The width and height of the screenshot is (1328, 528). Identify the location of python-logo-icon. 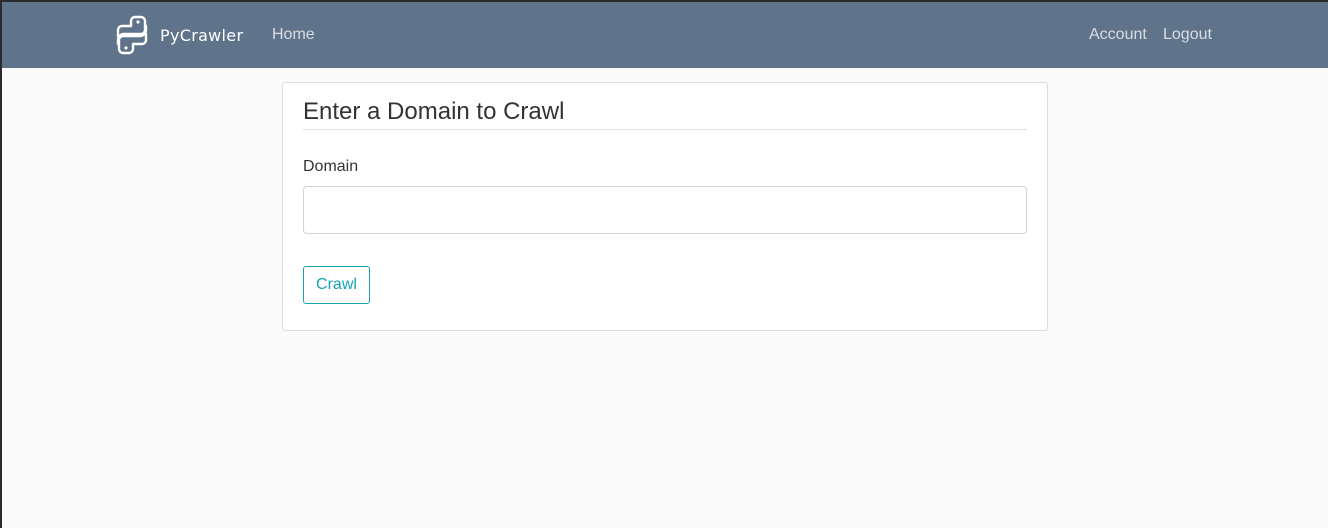
(132, 35).